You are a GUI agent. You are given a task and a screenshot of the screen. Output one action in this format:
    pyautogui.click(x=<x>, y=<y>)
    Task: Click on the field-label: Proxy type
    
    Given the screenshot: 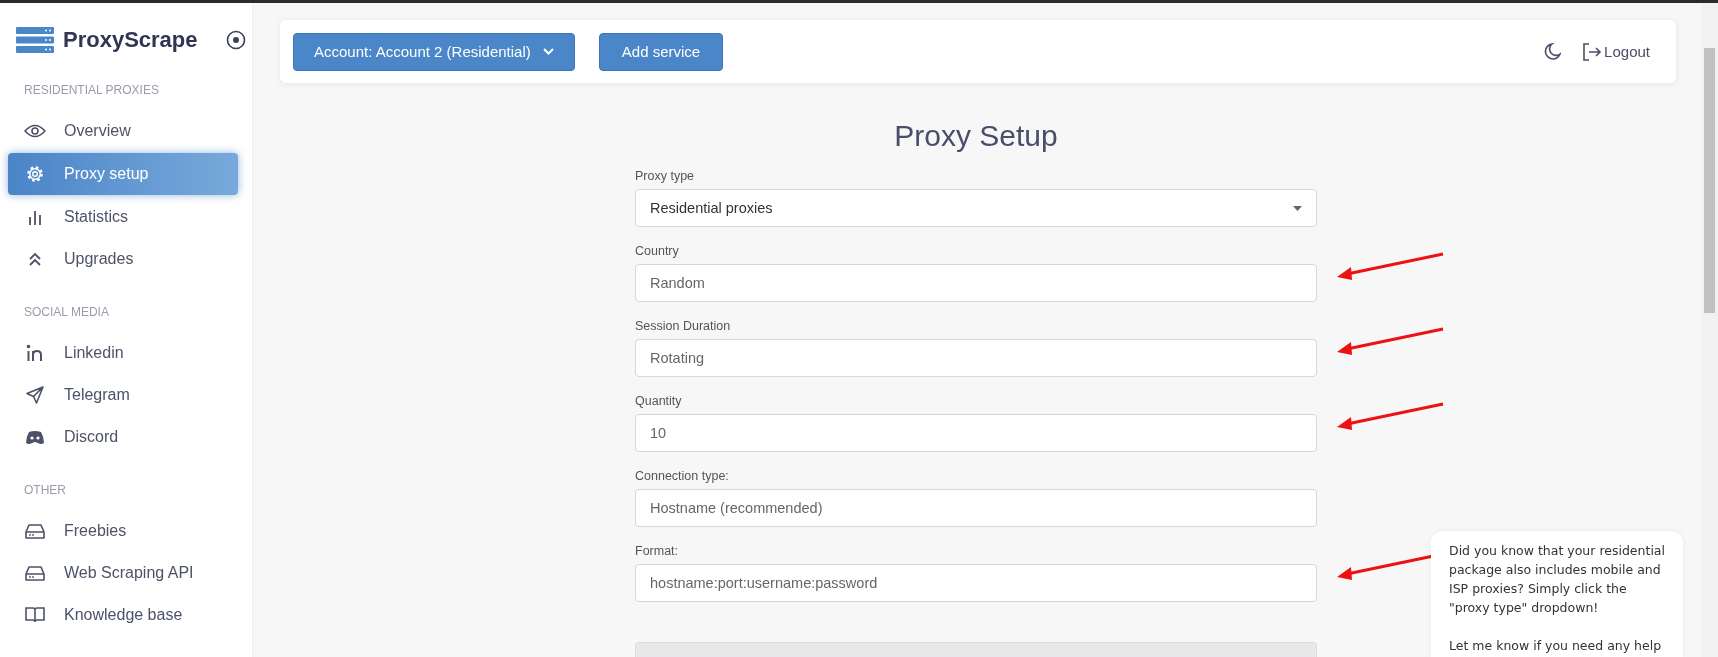 What is the action you would take?
    pyautogui.click(x=665, y=176)
    